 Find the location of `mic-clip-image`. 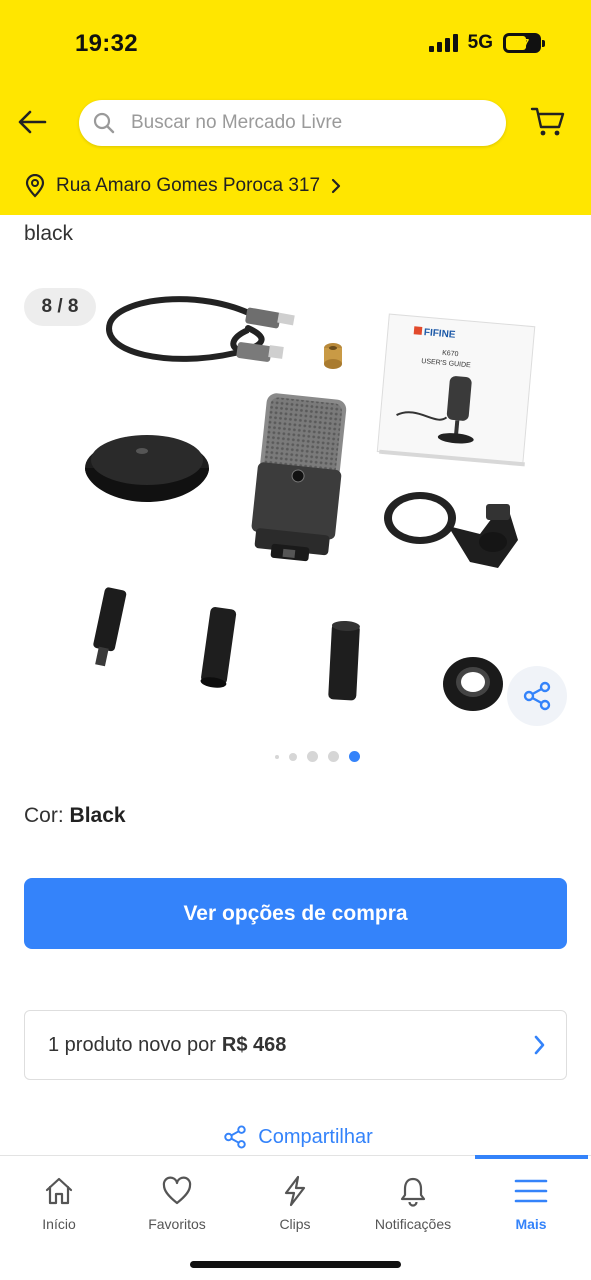

mic-clip-image is located at coordinates (451, 530).